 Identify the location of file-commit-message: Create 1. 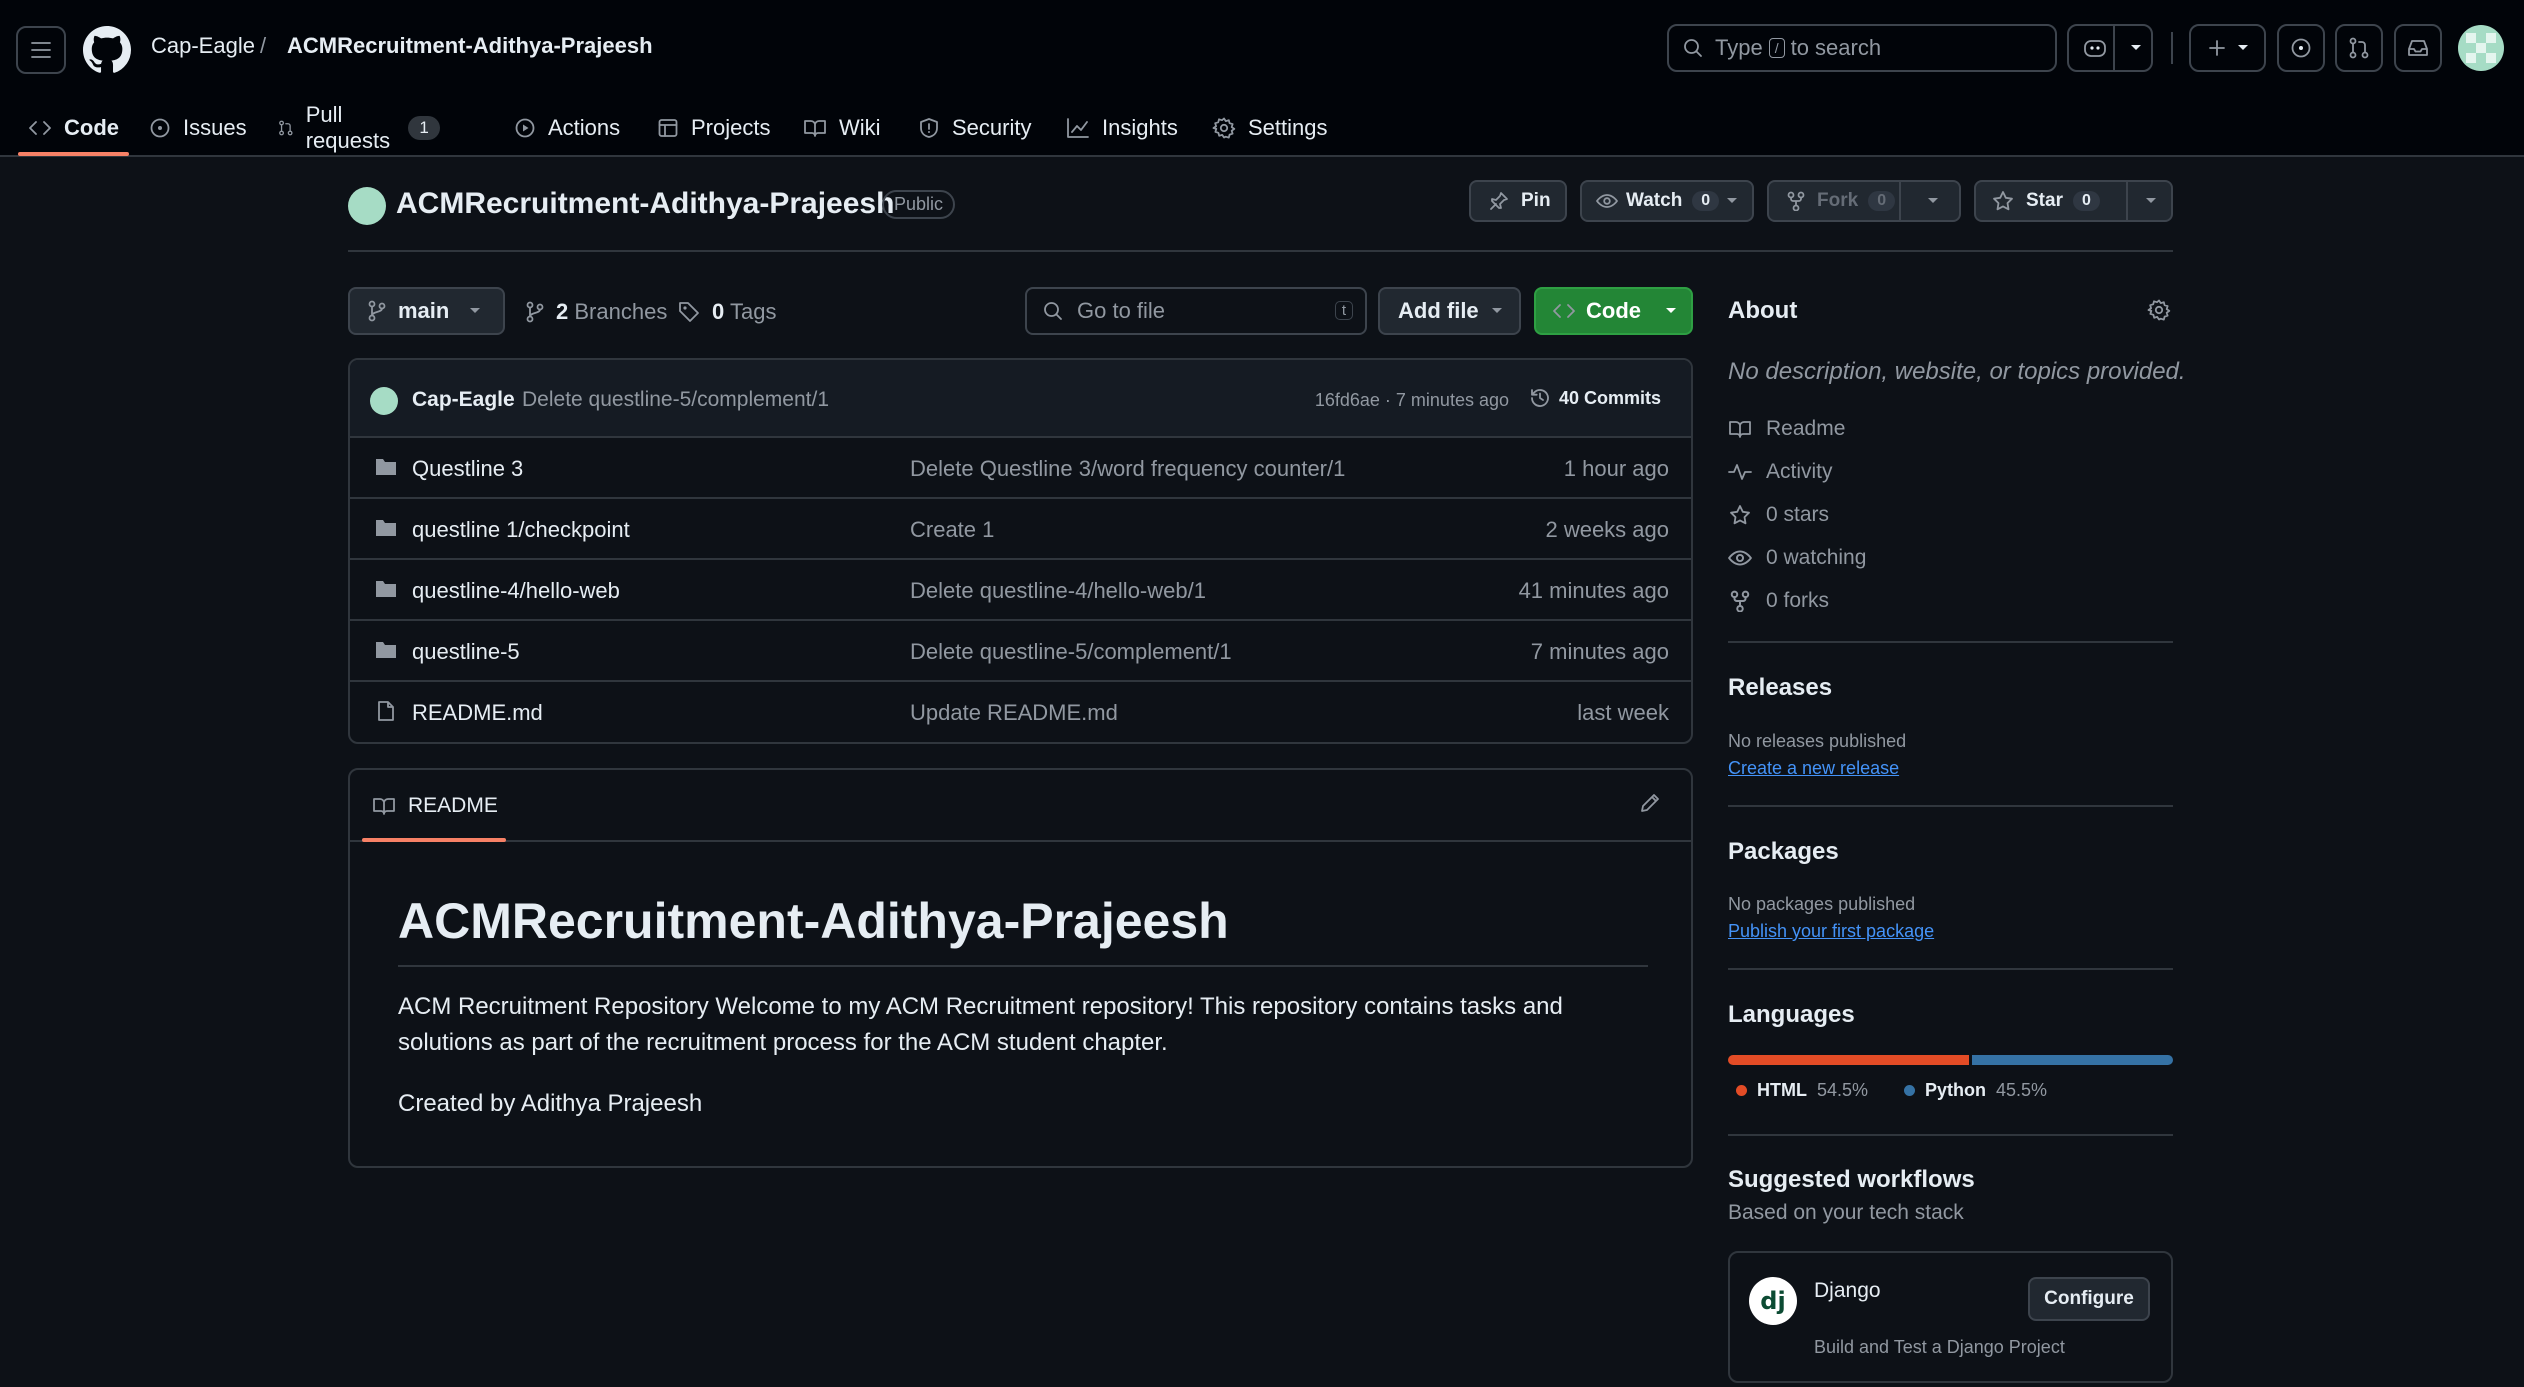
(952, 530).